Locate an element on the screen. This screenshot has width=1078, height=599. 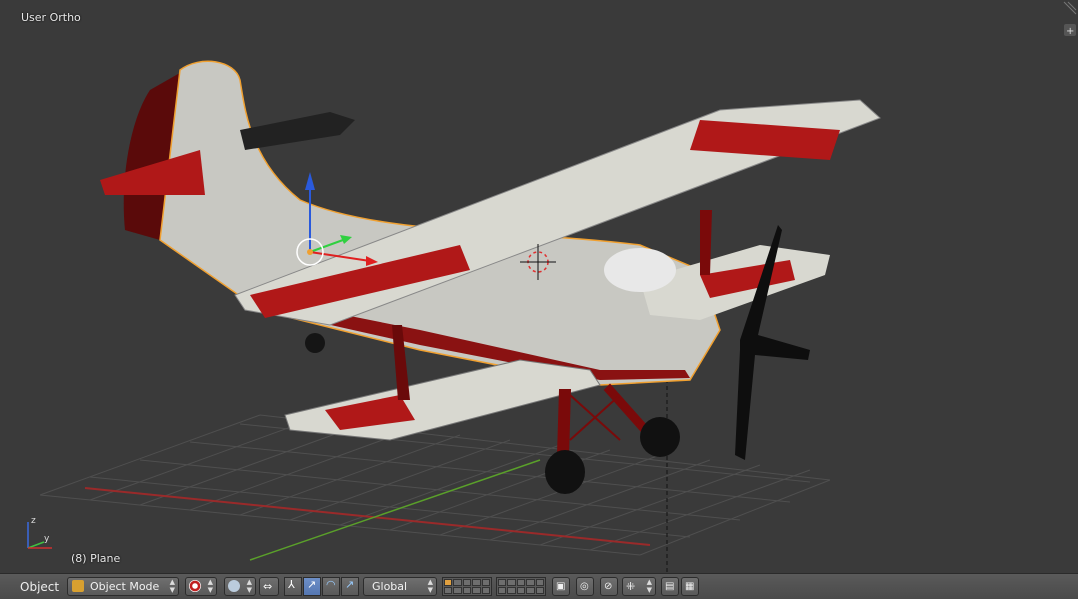
axis-widget: z y is located at coordinates (39, 532).